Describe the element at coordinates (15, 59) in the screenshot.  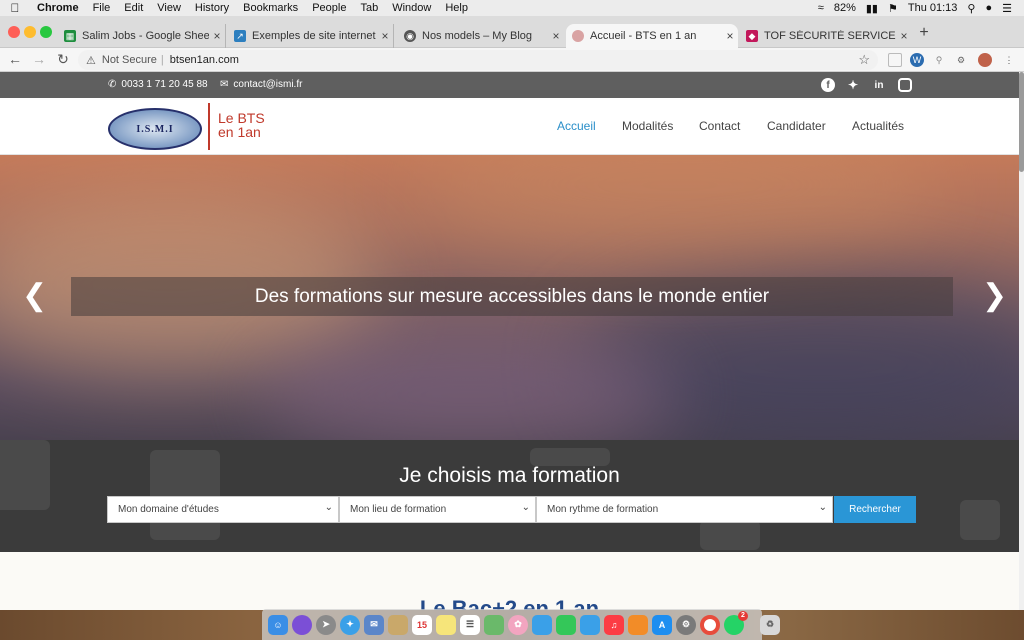
I see `back-arrow-icon: ←` at that location.